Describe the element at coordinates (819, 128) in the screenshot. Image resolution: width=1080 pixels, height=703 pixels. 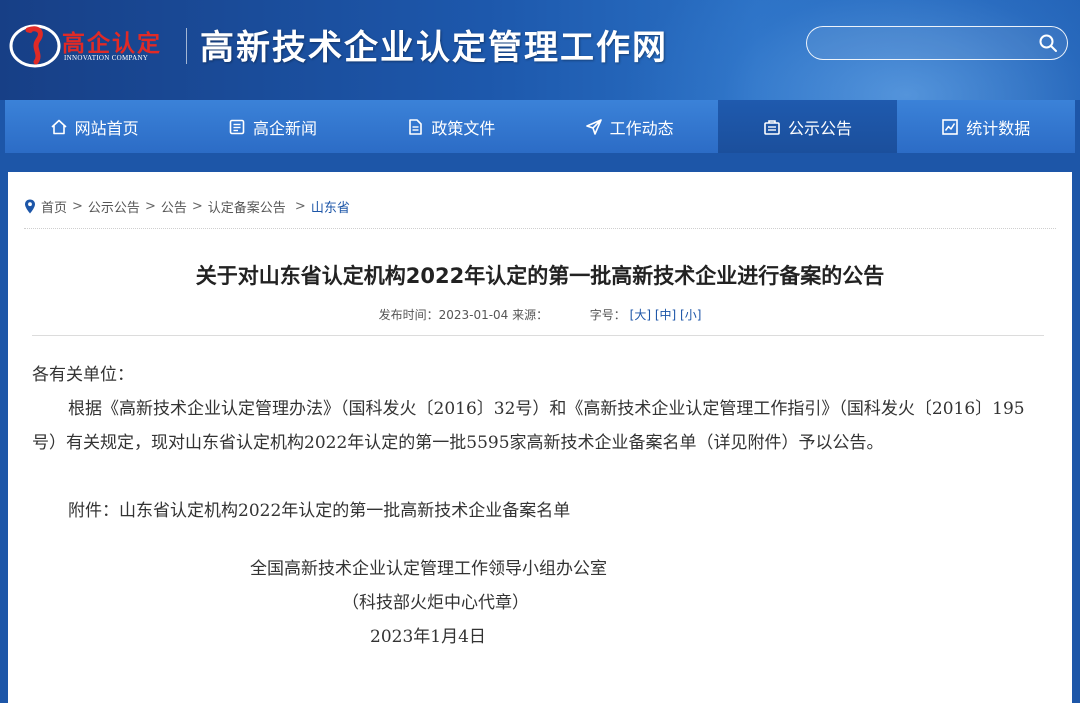
I see `nav-item-label: 公示公告` at that location.